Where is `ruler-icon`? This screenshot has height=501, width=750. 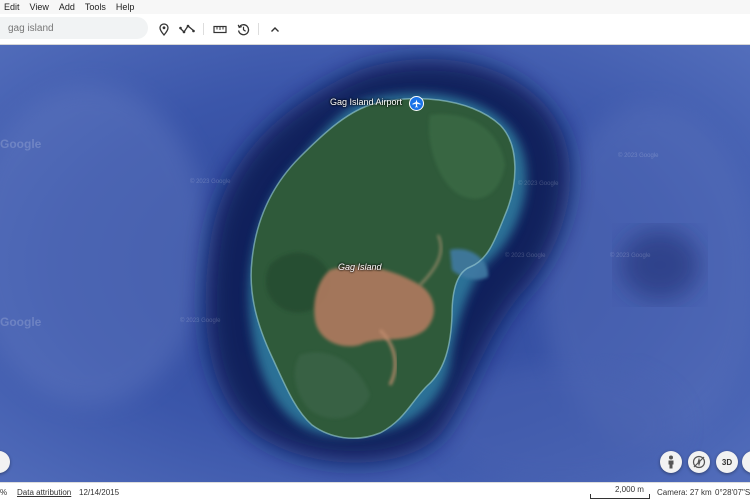
ruler-icon is located at coordinates (220, 29).